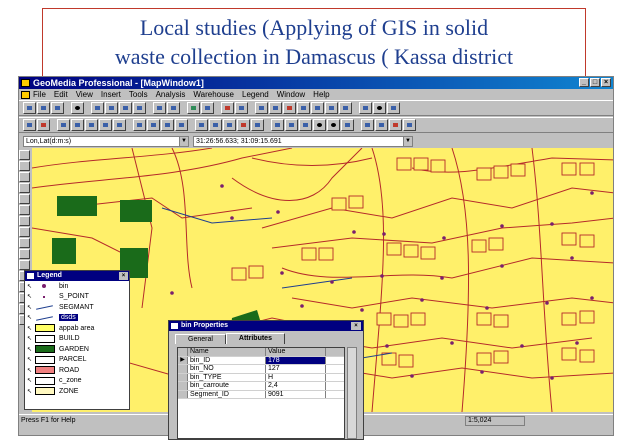  I want to click on table-row: bin_TYPE H, so click(261, 377).